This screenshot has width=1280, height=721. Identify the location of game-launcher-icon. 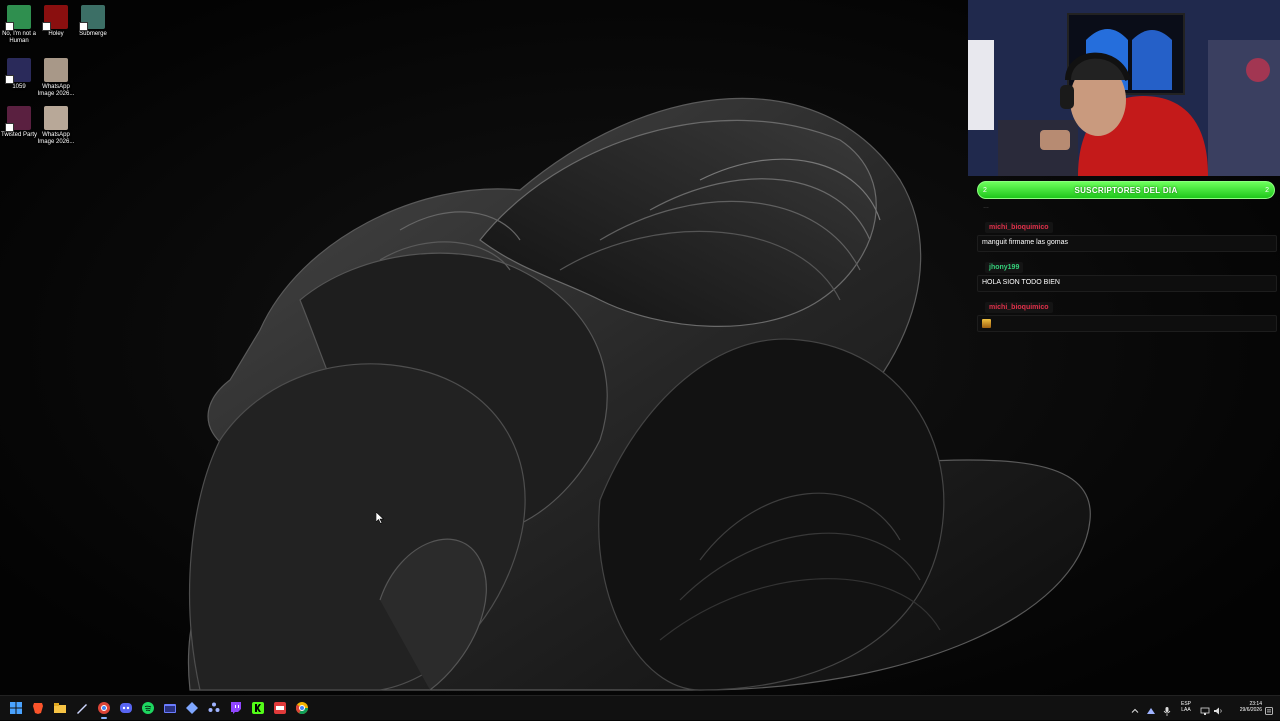
(280, 708).